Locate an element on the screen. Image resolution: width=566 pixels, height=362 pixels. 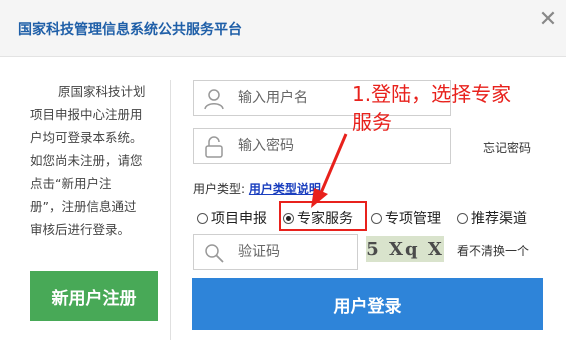
radio-project-apply: 项目申报 is located at coordinates (232, 218).